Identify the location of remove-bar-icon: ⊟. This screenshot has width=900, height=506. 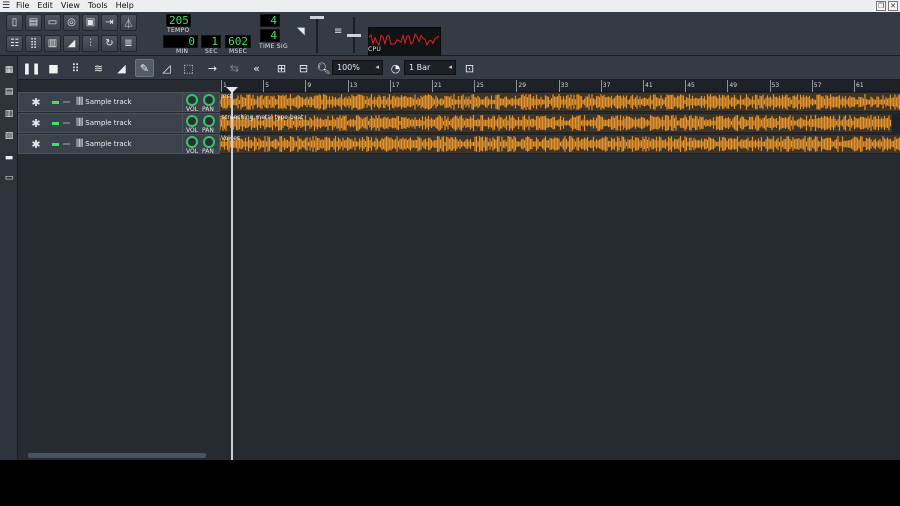
(303, 68).